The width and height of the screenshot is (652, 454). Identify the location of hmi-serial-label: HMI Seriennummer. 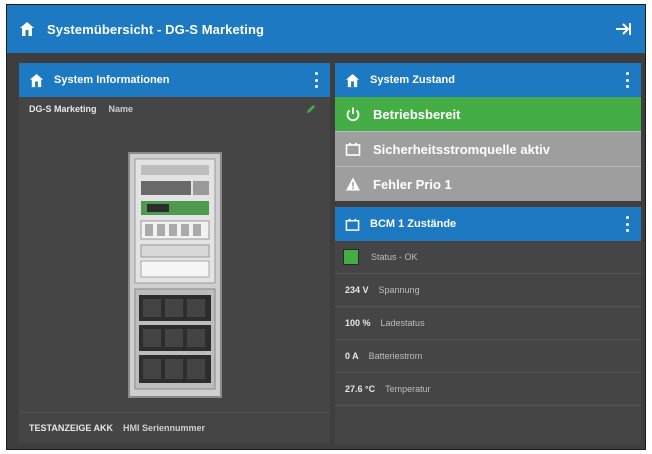
(164, 428).